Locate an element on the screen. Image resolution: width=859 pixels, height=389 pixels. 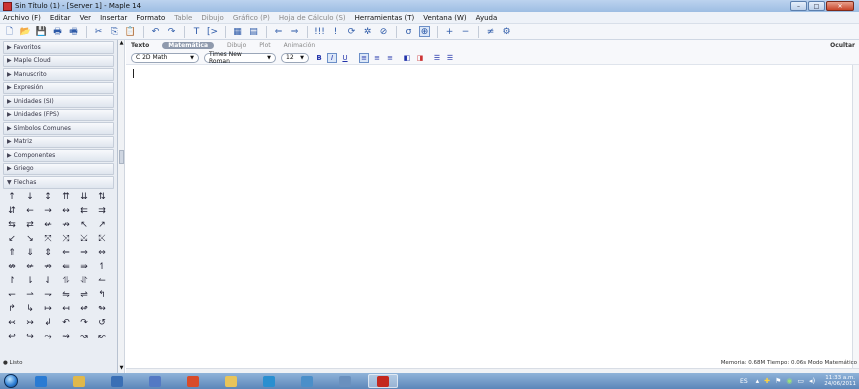
arrow-symbol: ↖ is located at coordinates (84, 225).